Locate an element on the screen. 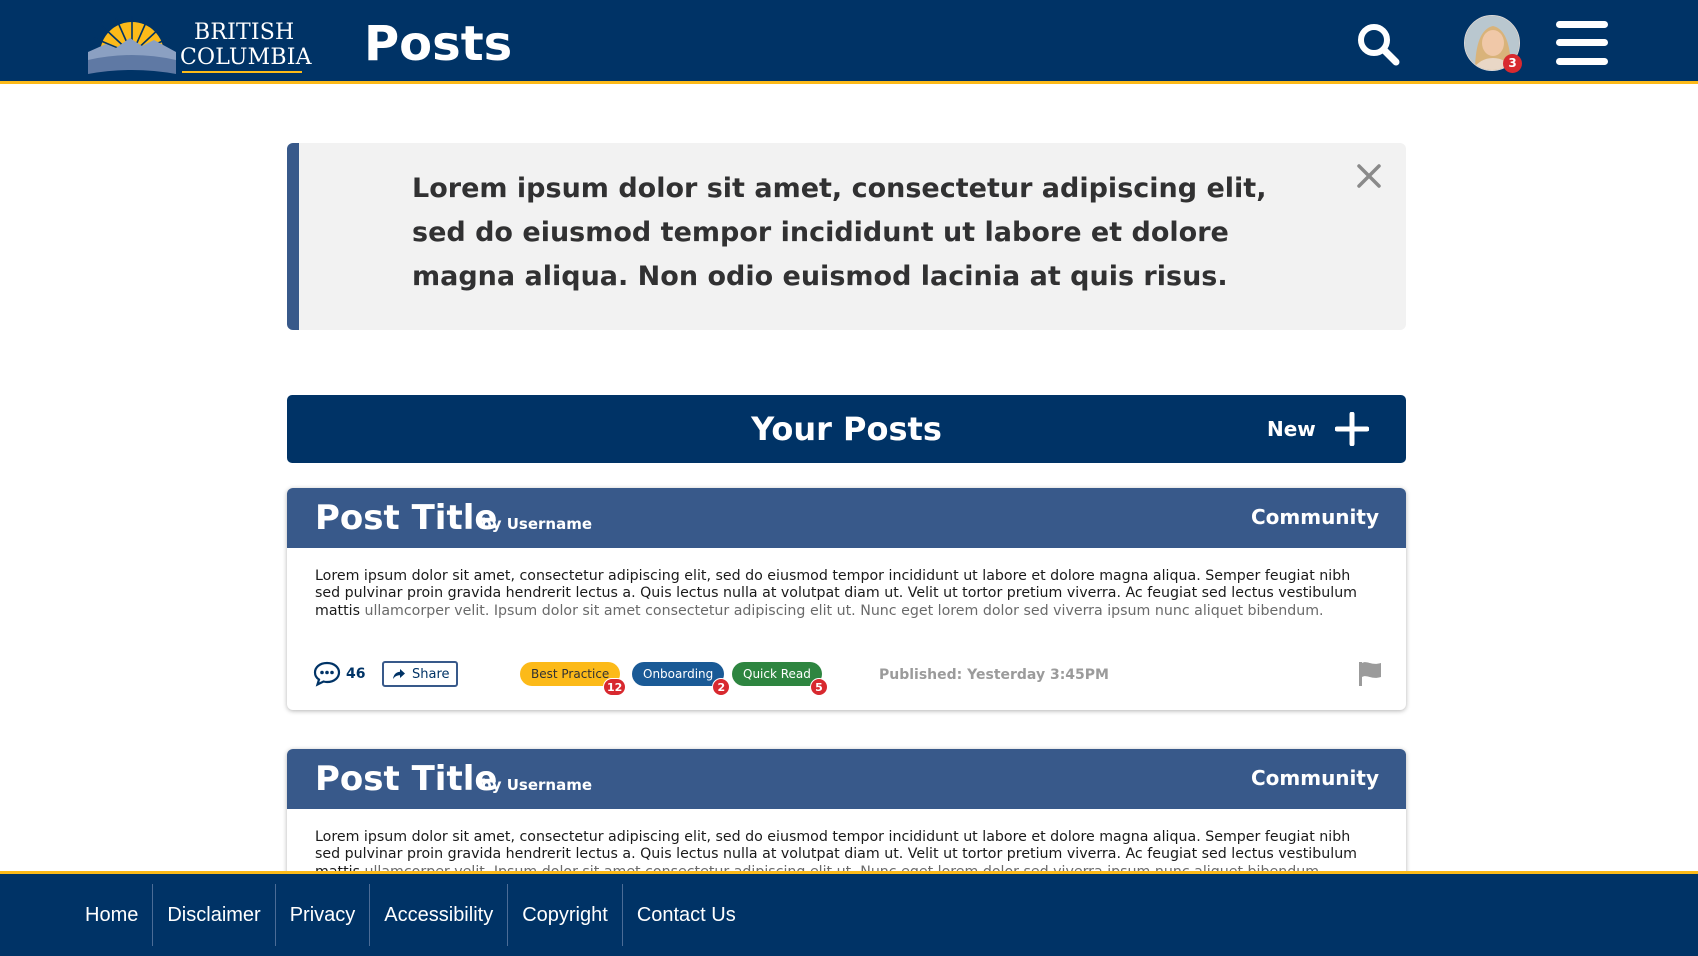 The image size is (1698, 956). hamburger-menu-button is located at coordinates (1582, 43).